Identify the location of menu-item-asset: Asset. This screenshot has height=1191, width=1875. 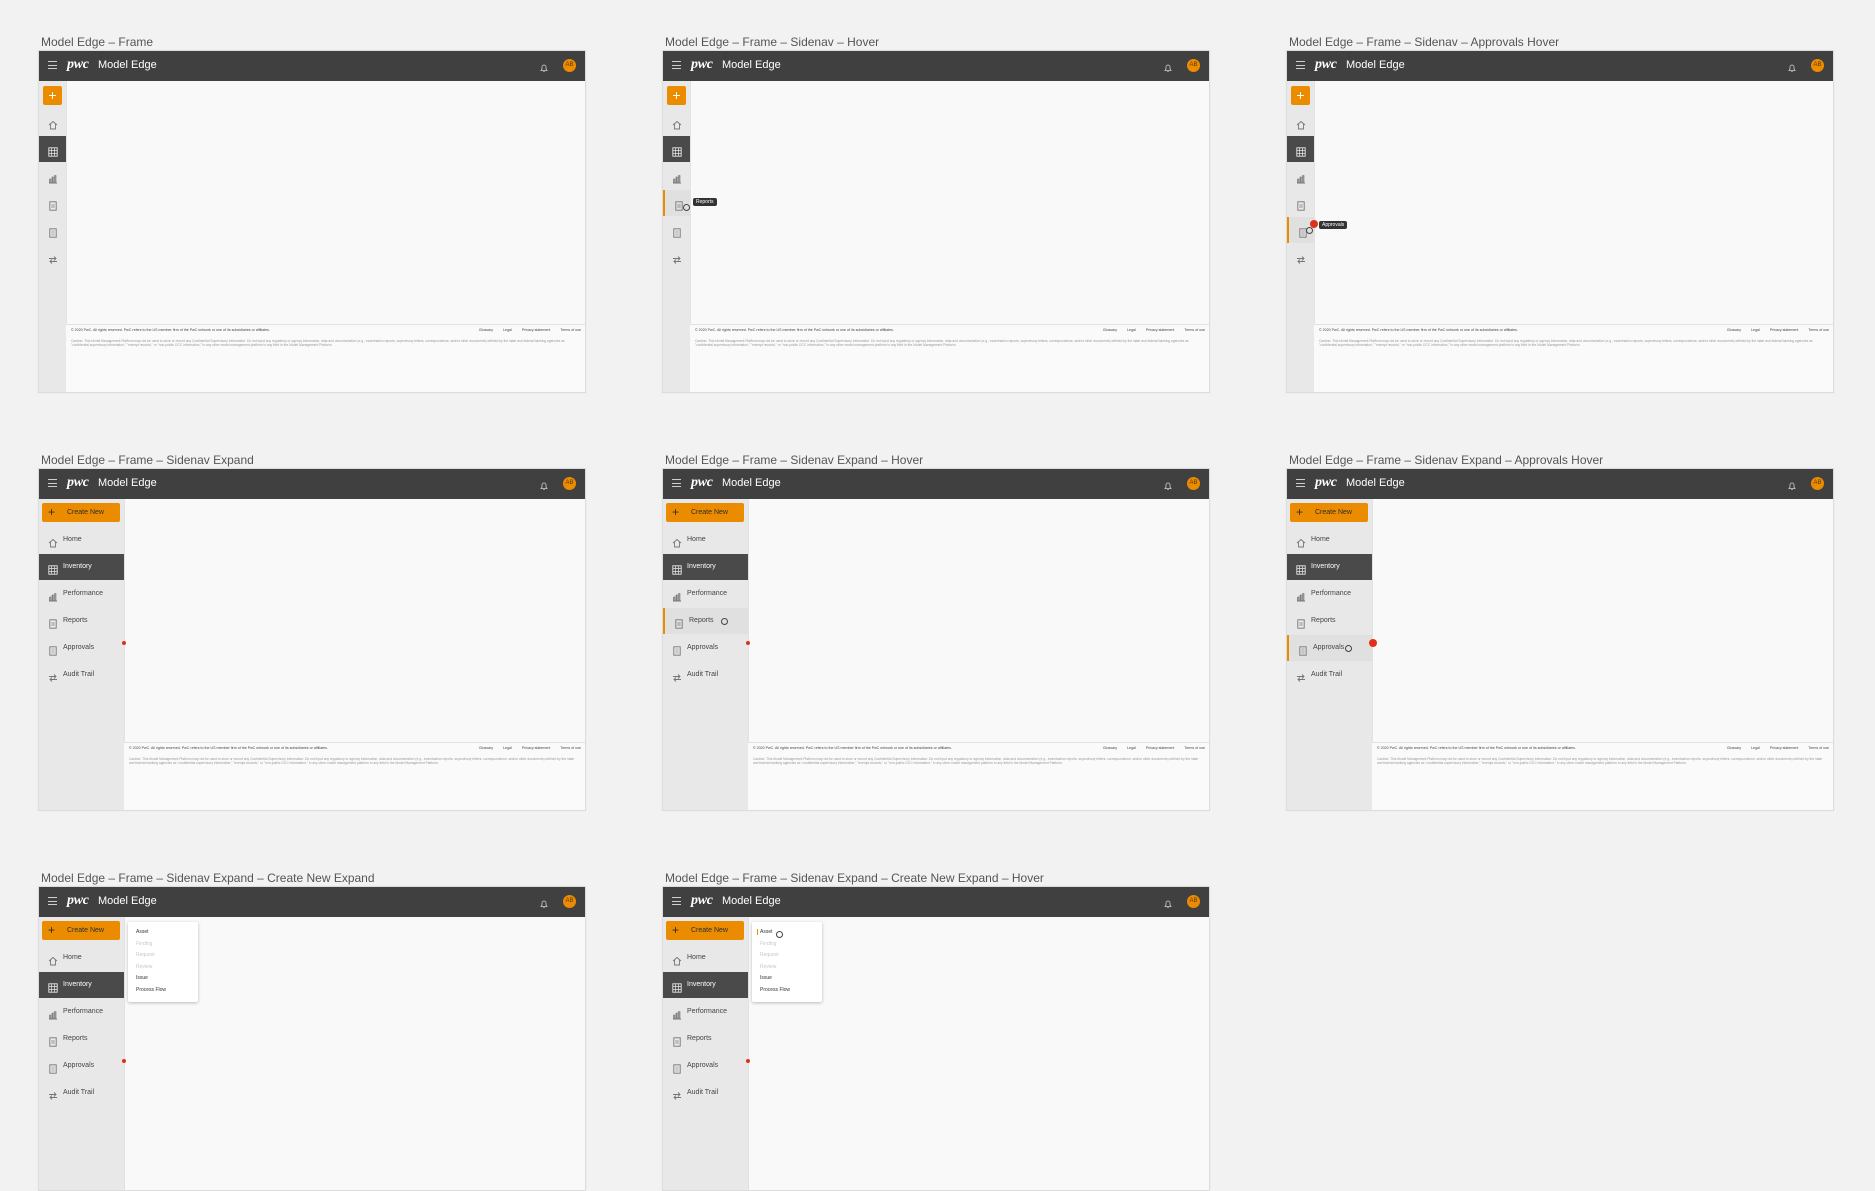
(765, 932).